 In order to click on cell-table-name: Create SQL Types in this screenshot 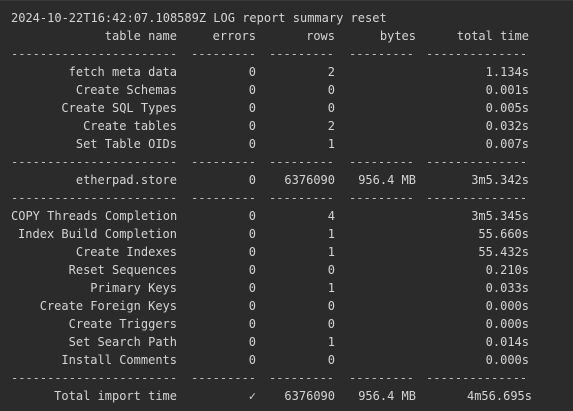, I will do `click(119, 108)`.